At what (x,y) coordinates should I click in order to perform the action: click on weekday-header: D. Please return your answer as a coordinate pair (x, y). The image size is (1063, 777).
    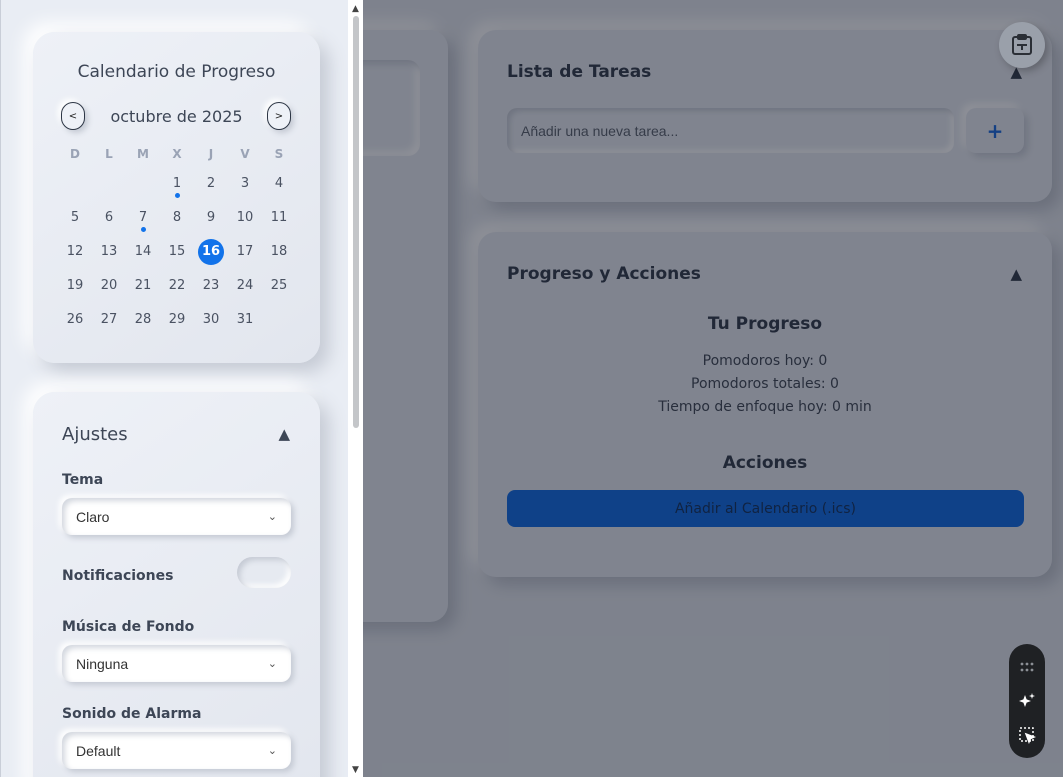
    Looking at the image, I should click on (75, 154).